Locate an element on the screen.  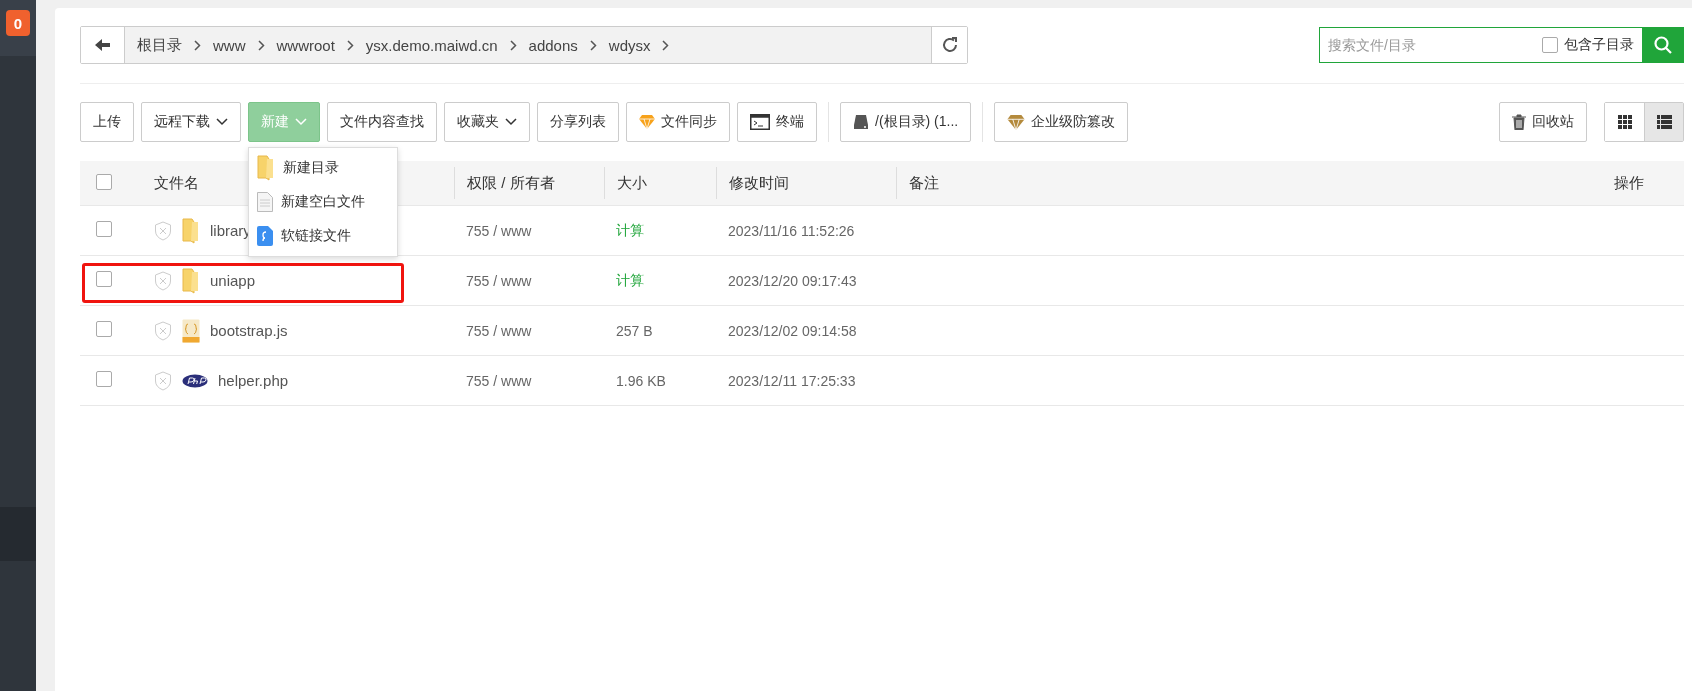
toolbar-button: 文件内容查找 is located at coordinates (382, 122).